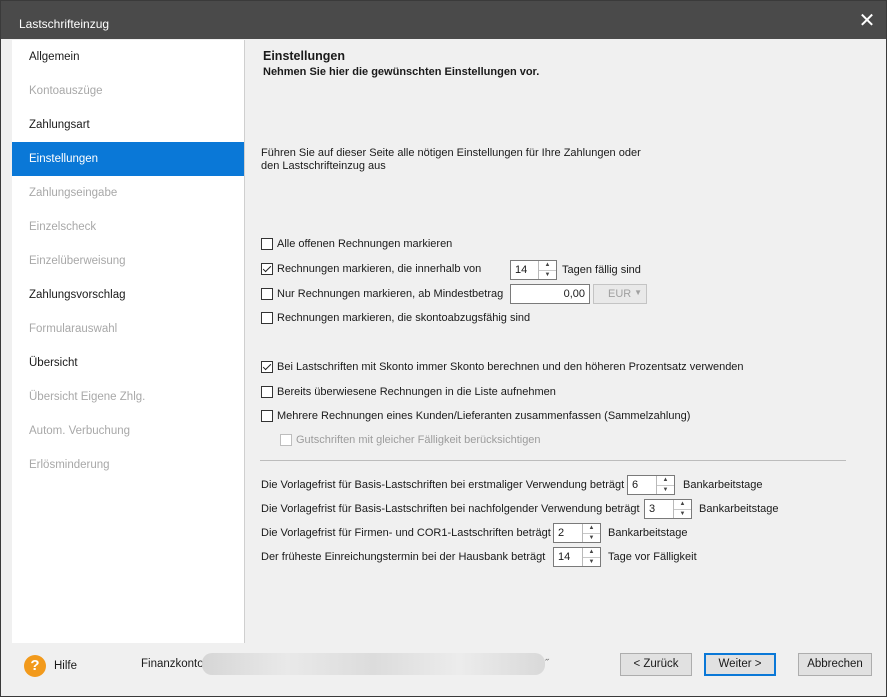 The width and height of the screenshot is (887, 697). What do you see at coordinates (668, 509) in the screenshot?
I see `lead-basis-next-stepper: 3 ▲ ▼` at bounding box center [668, 509].